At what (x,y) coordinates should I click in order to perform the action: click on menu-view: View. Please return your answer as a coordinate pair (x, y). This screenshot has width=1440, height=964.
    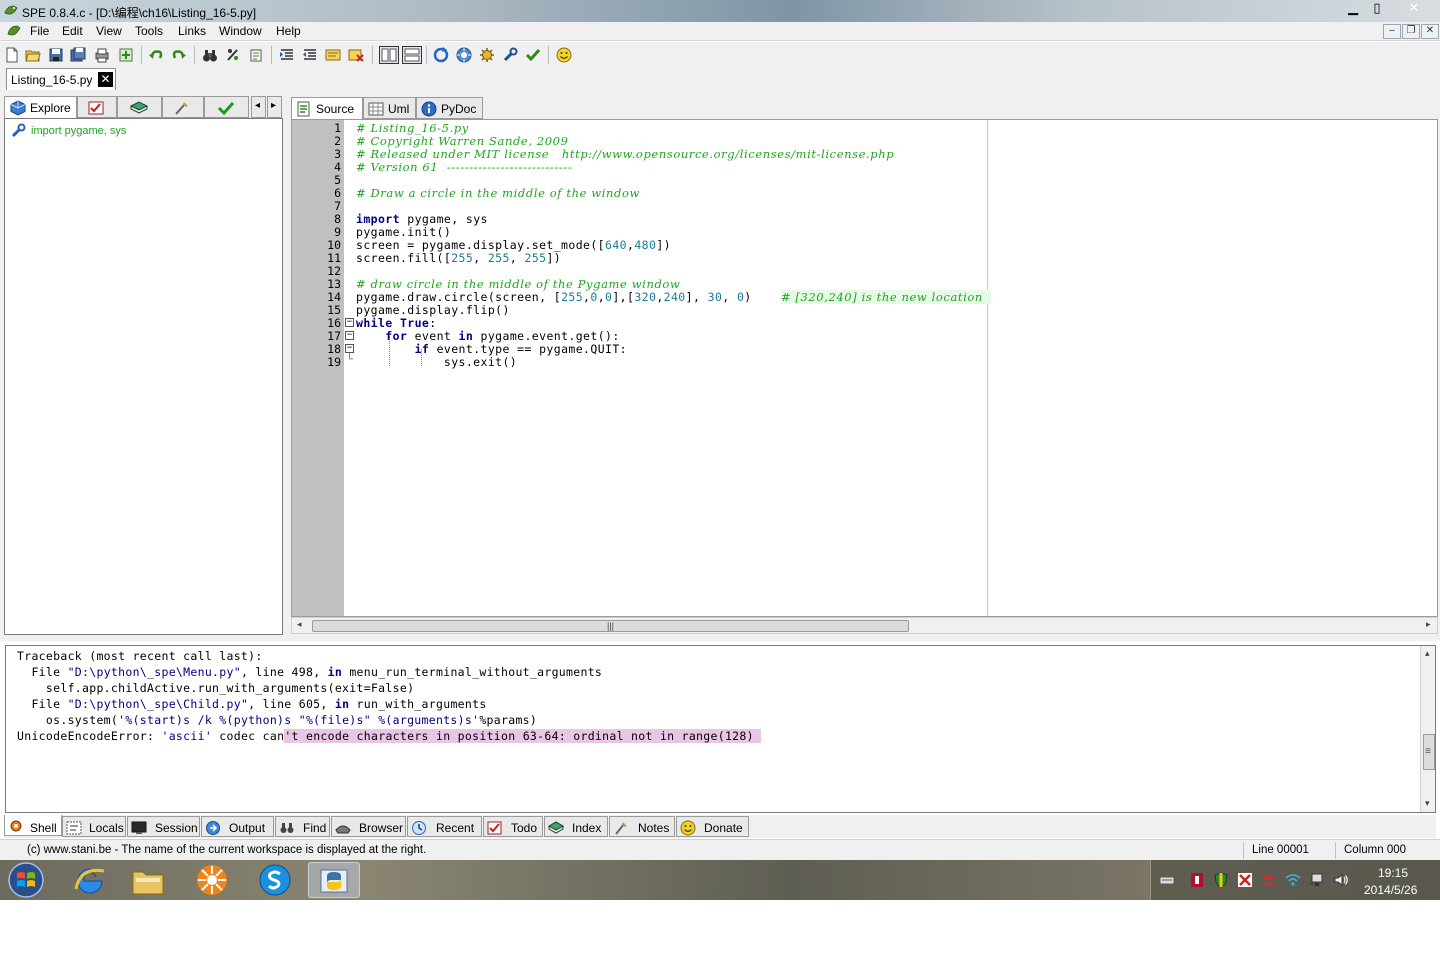
    Looking at the image, I should click on (109, 31).